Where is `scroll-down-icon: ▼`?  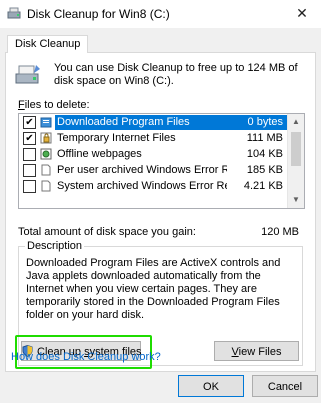 scroll-down-icon: ▼ is located at coordinates (296, 200).